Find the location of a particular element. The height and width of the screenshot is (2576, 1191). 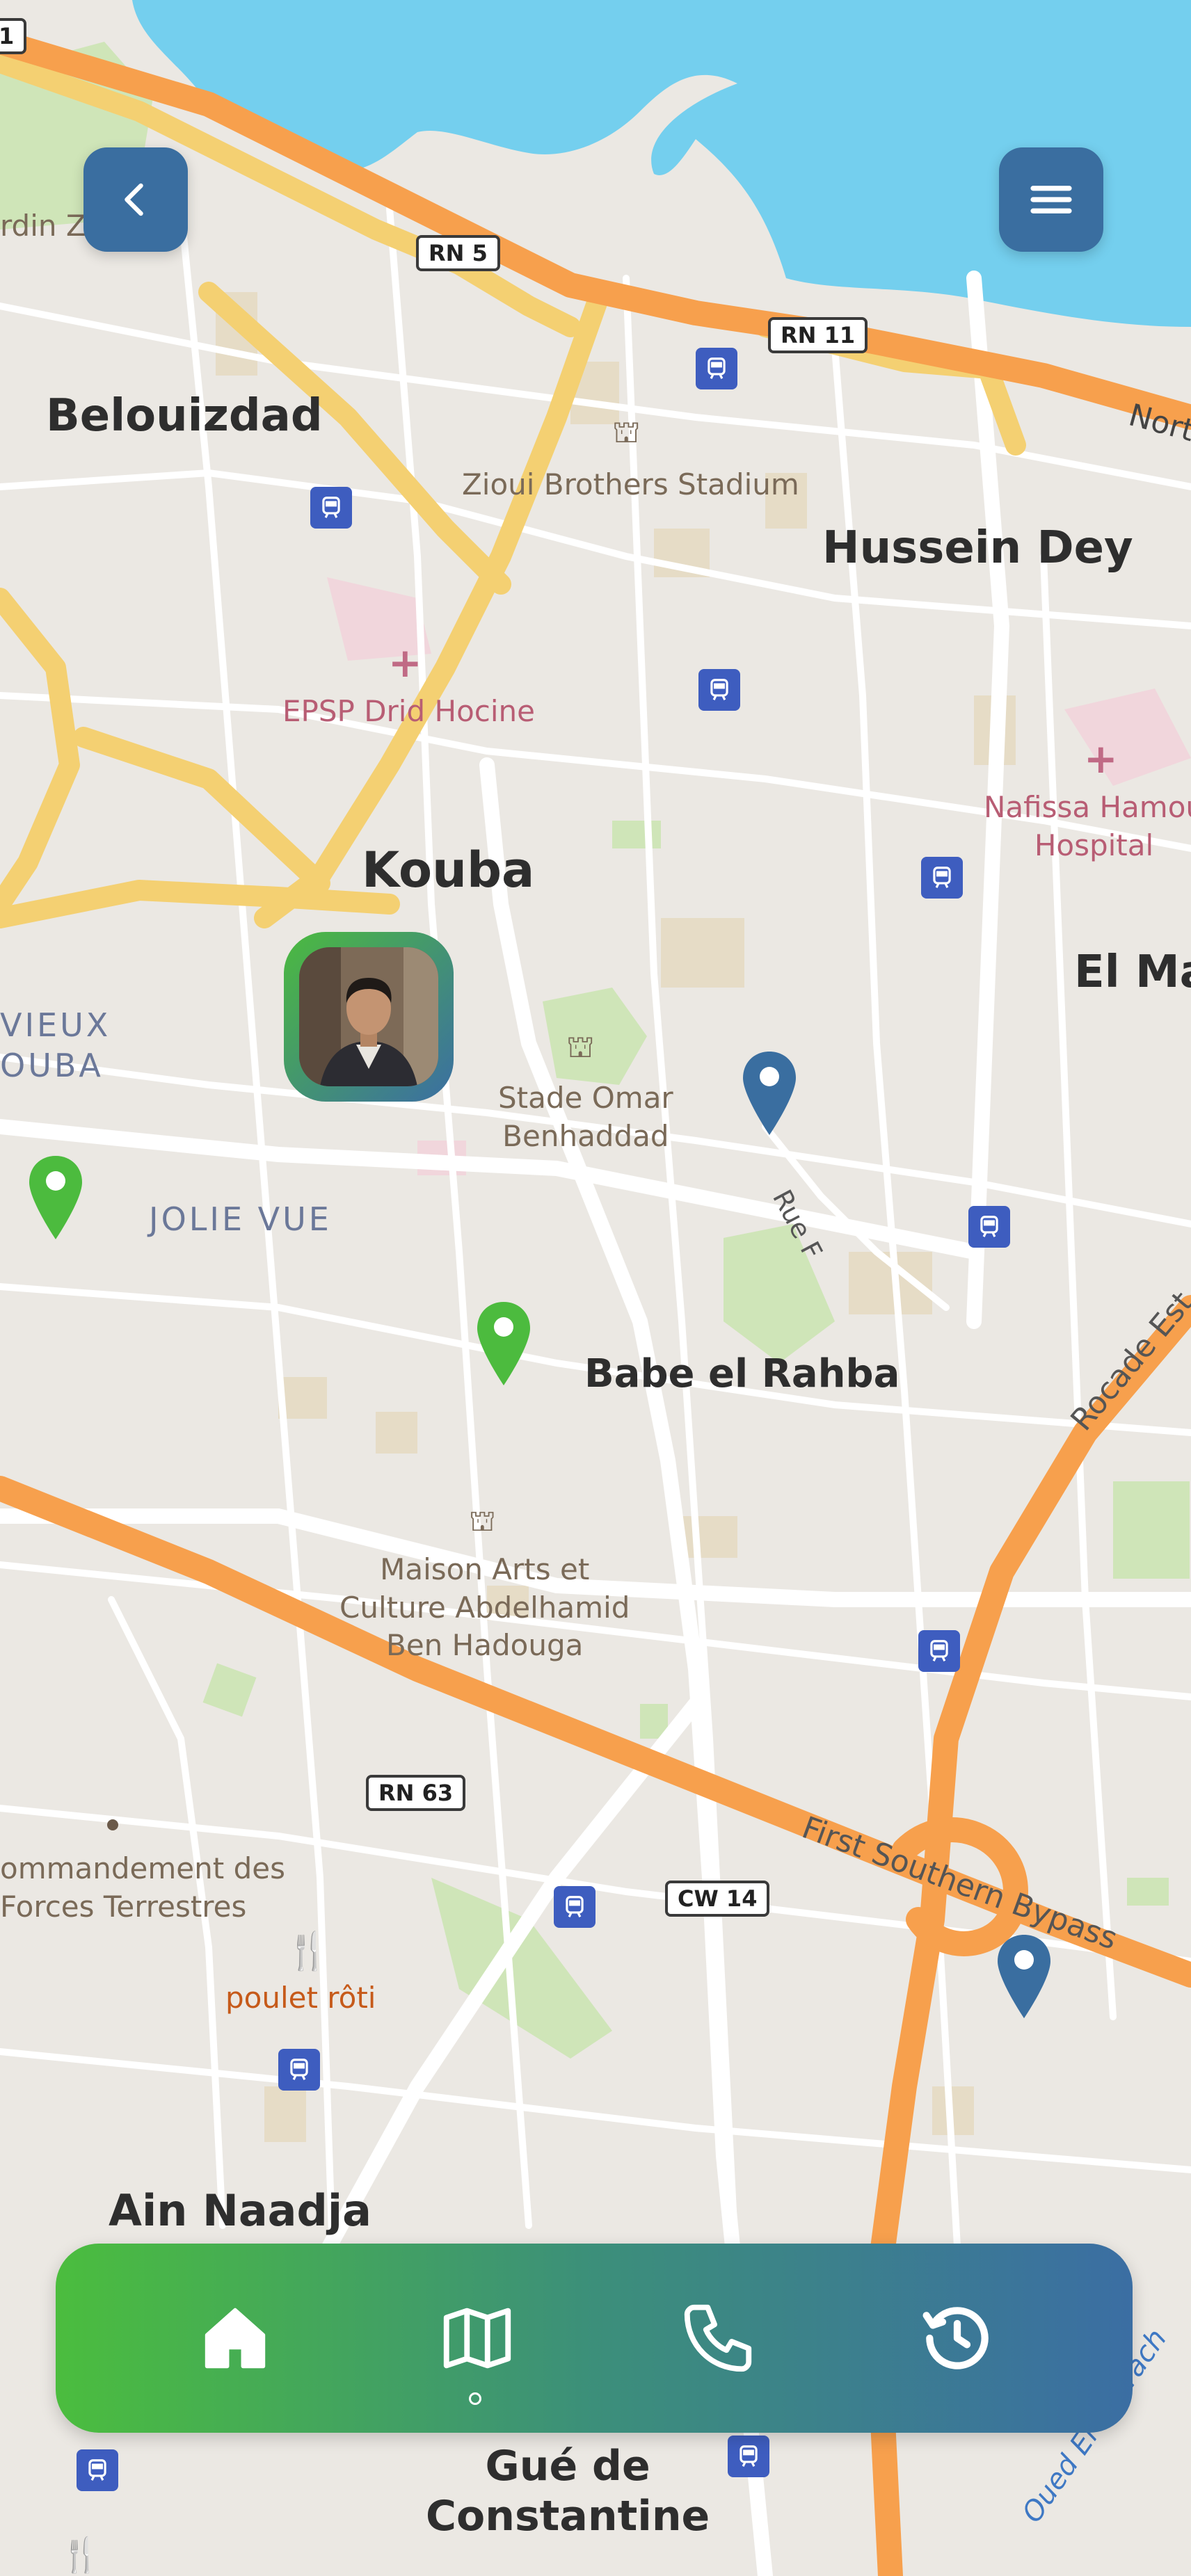

map-icon is located at coordinates (477, 2338).